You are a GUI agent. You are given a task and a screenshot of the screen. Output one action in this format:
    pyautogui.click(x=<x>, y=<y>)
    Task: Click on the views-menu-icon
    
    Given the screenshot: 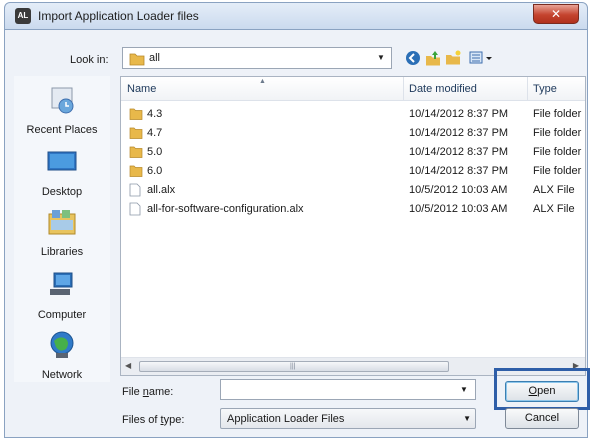 What is the action you would take?
    pyautogui.click(x=480, y=57)
    